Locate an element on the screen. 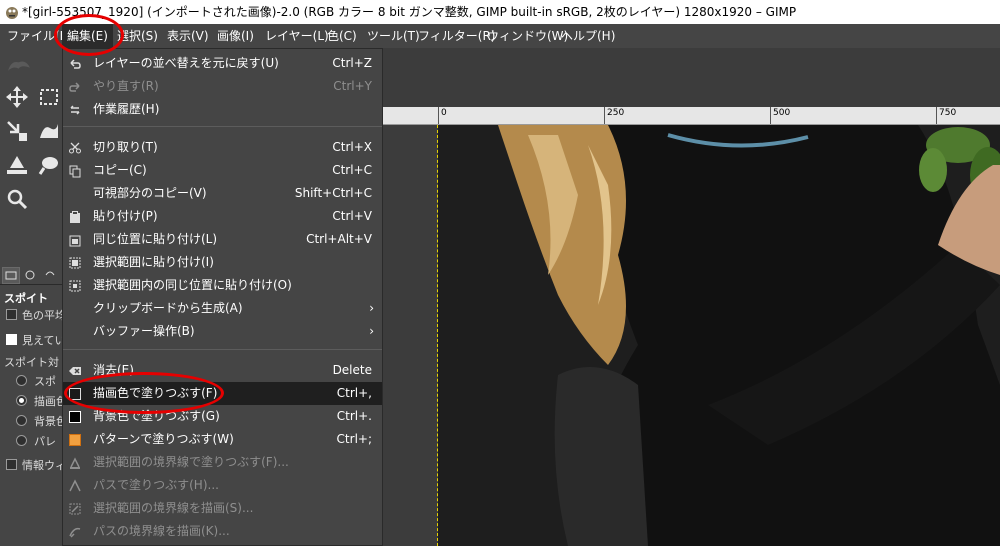 This screenshot has height=546, width=1000. warp-tool-icon is located at coordinates (49, 131).